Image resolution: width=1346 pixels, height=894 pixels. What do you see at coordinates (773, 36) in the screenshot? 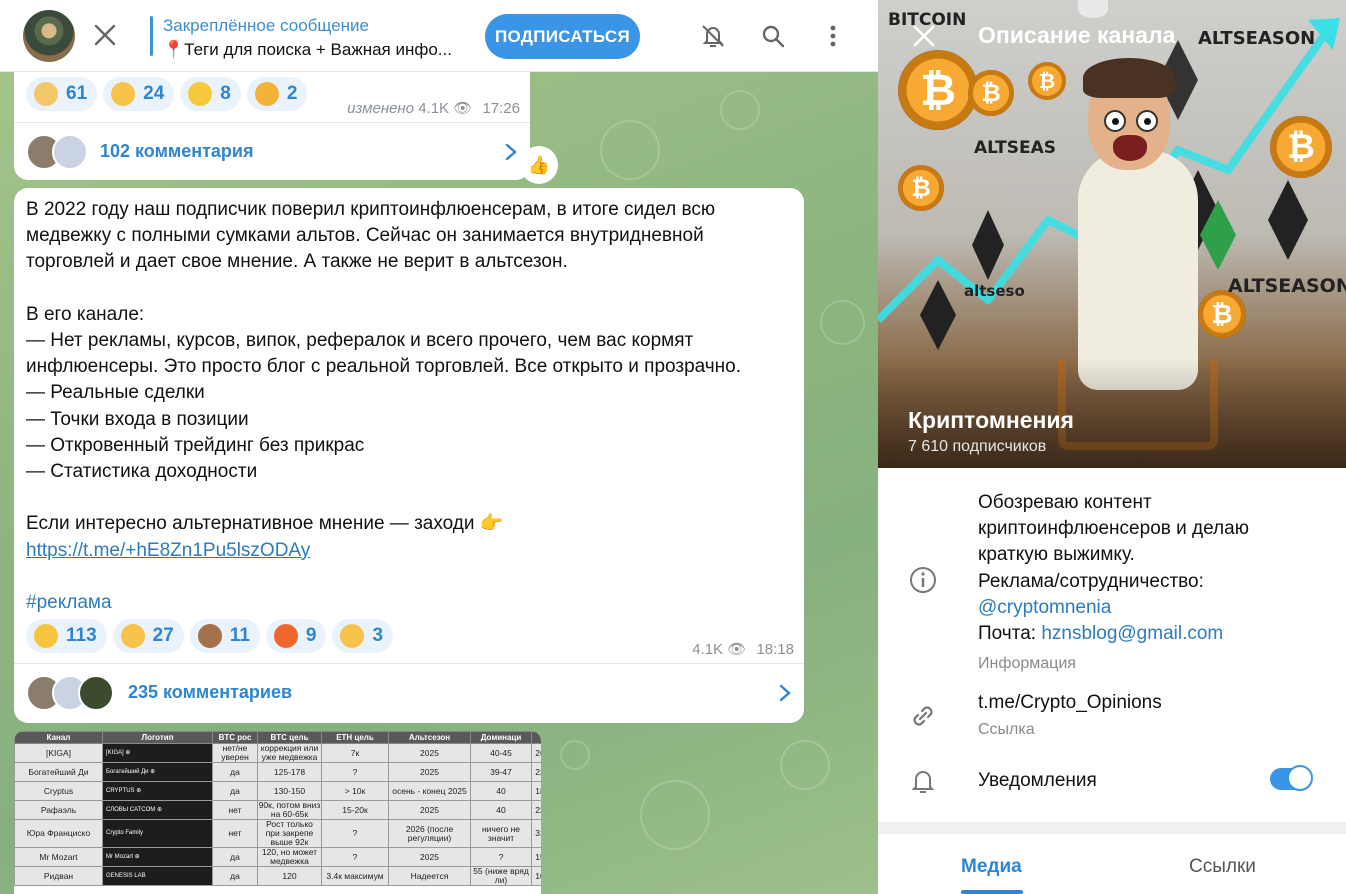
I see `search-icon` at bounding box center [773, 36].